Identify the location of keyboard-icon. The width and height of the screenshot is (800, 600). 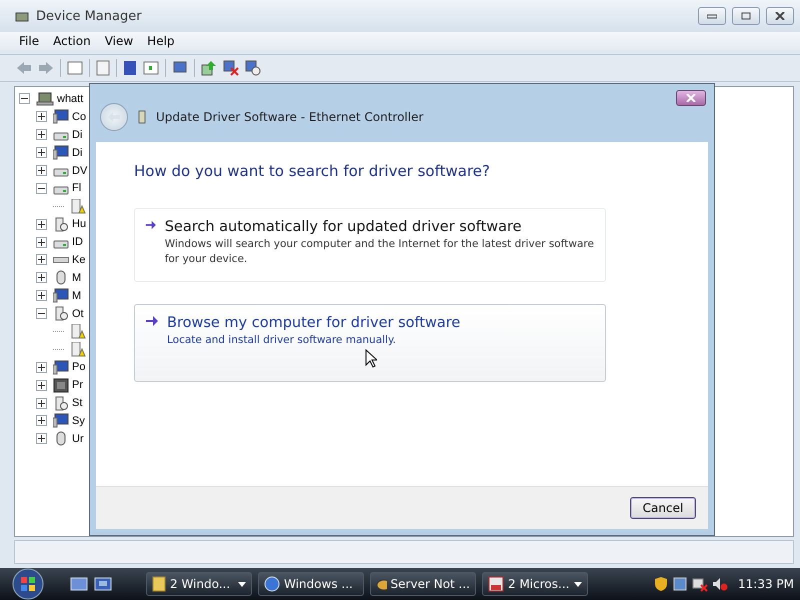
(61, 259).